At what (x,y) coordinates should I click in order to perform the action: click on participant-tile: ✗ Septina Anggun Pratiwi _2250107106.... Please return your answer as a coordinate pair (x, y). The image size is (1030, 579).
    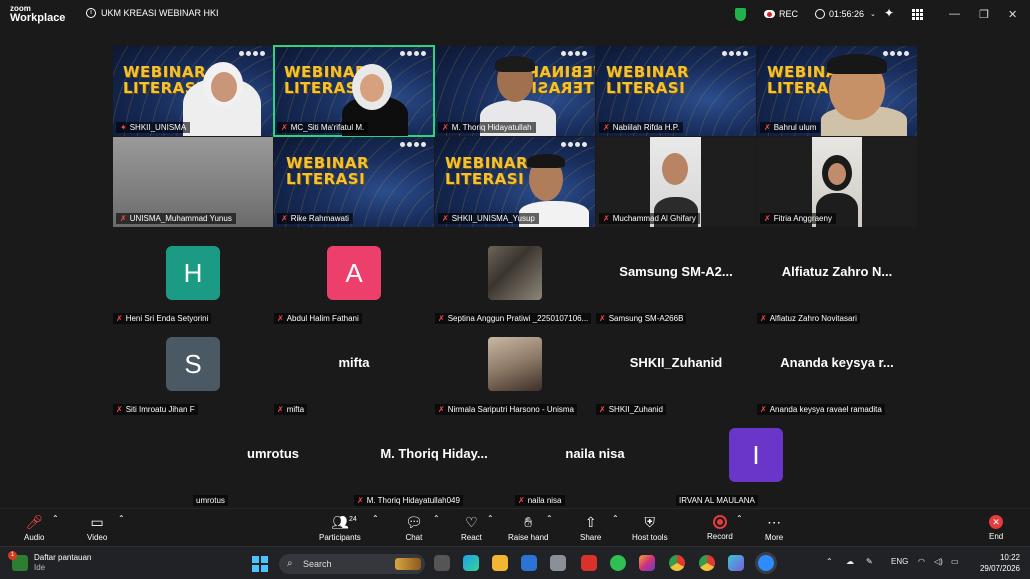
    Looking at the image, I should click on (515, 281).